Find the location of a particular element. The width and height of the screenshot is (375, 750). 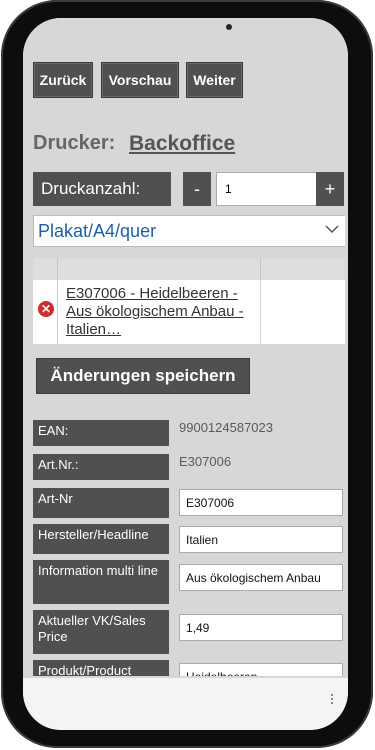

format-select-value: Plakat/A4/quer is located at coordinates (97, 230).